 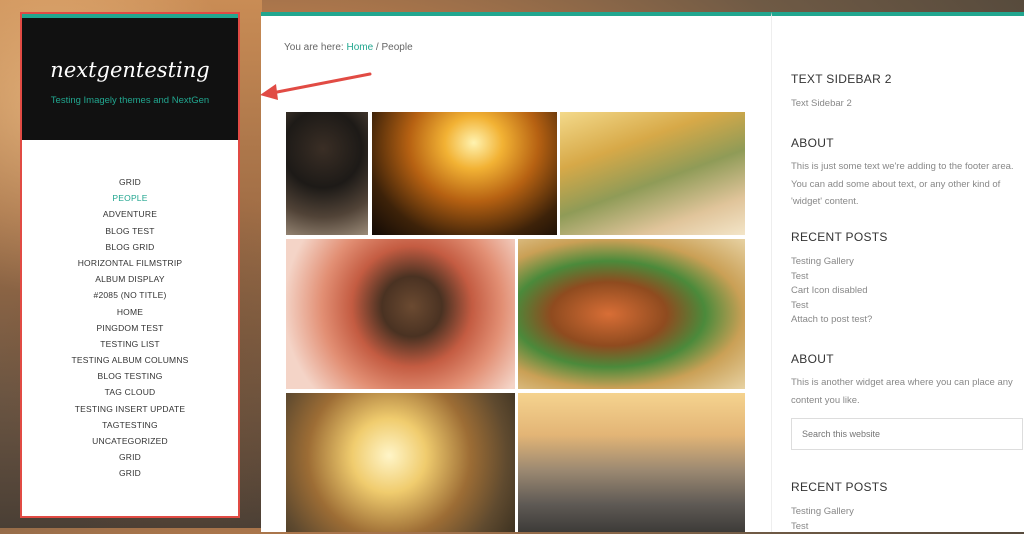 What do you see at coordinates (130, 473) in the screenshot?
I see `nav-item-grid-3: GRID` at bounding box center [130, 473].